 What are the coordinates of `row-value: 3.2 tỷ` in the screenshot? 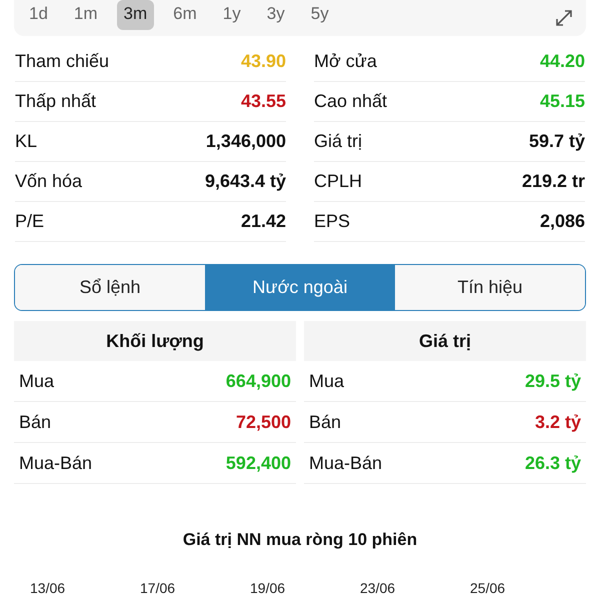 It's located at (557, 422).